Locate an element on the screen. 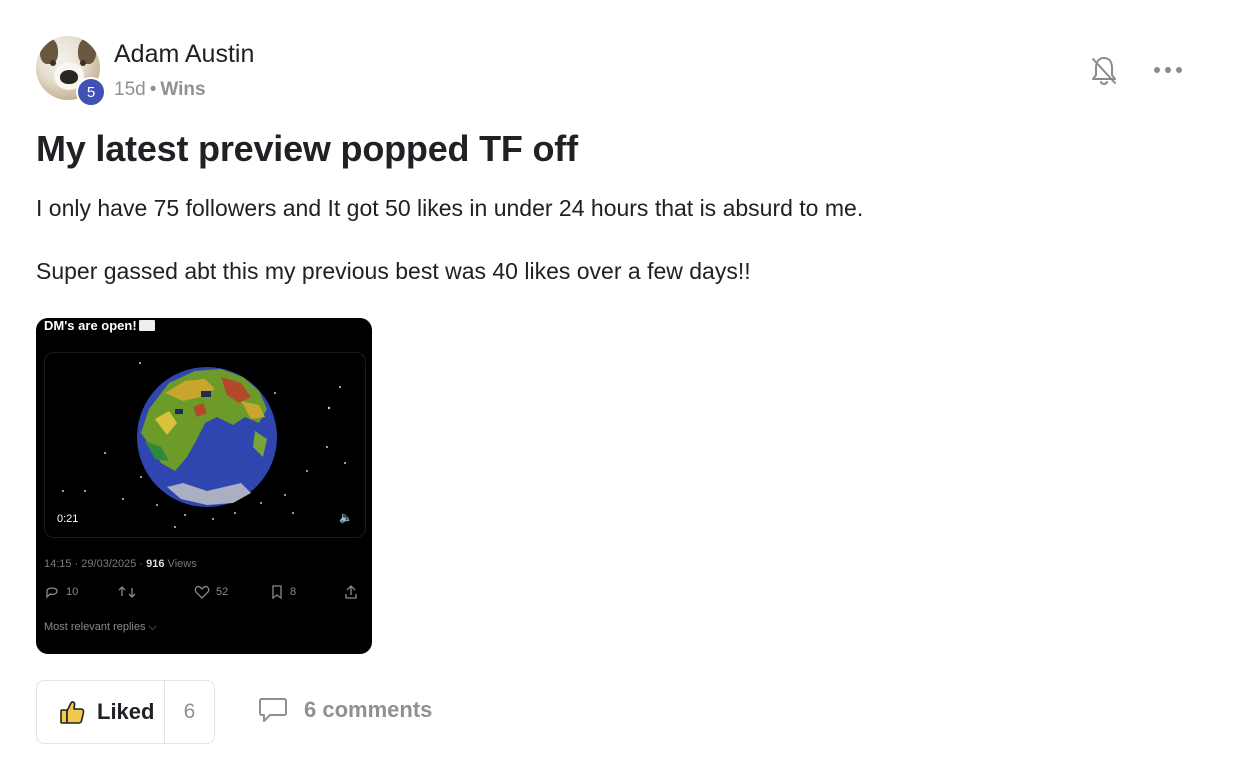 The image size is (1236, 758). tweet-actions: 10 52 8 is located at coordinates (204, 594).